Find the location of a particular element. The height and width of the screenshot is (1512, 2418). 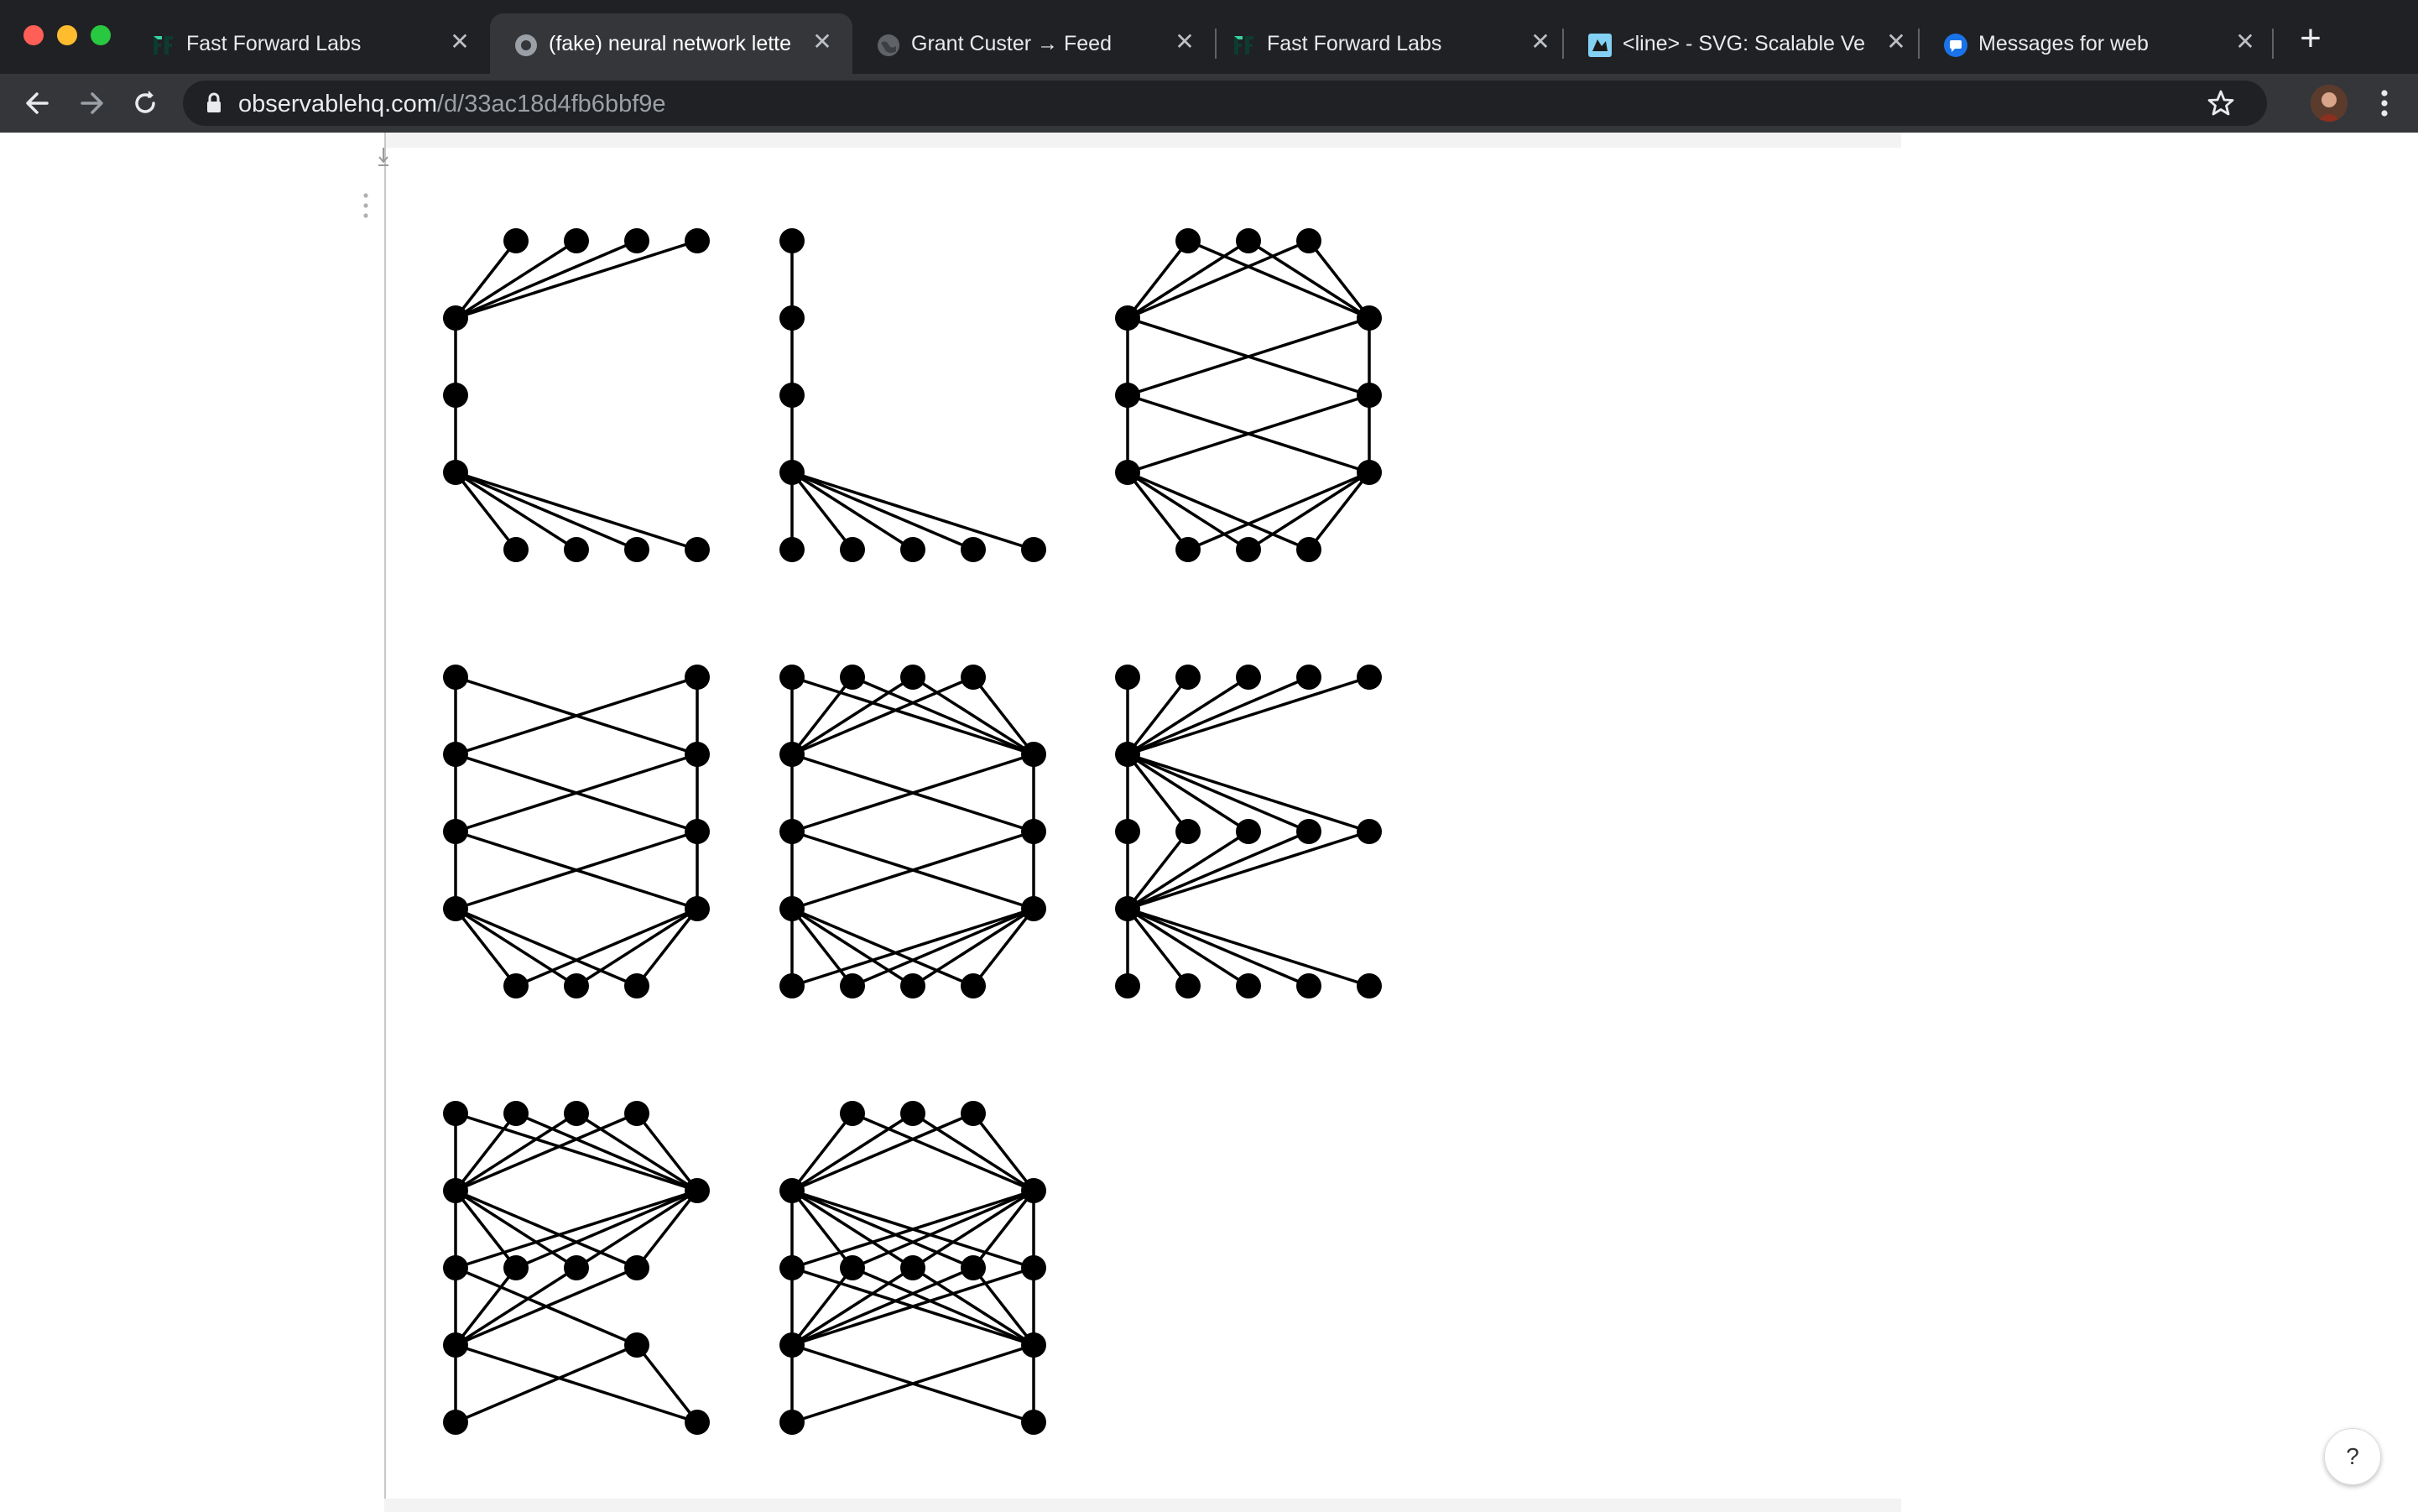

letter-network-u is located at coordinates (577, 832).